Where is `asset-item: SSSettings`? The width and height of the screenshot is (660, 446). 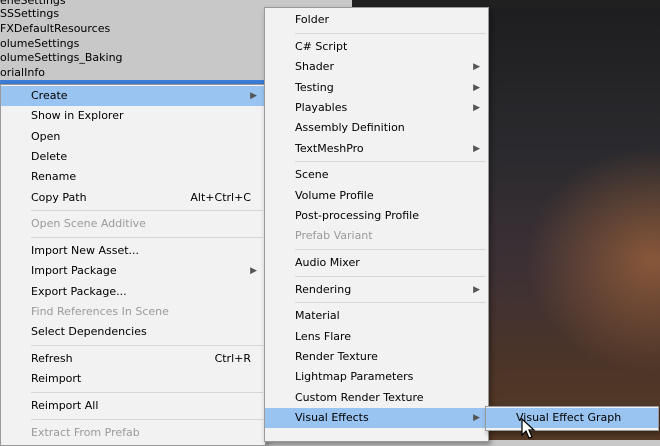 asset-item: SSSettings is located at coordinates (29, 14).